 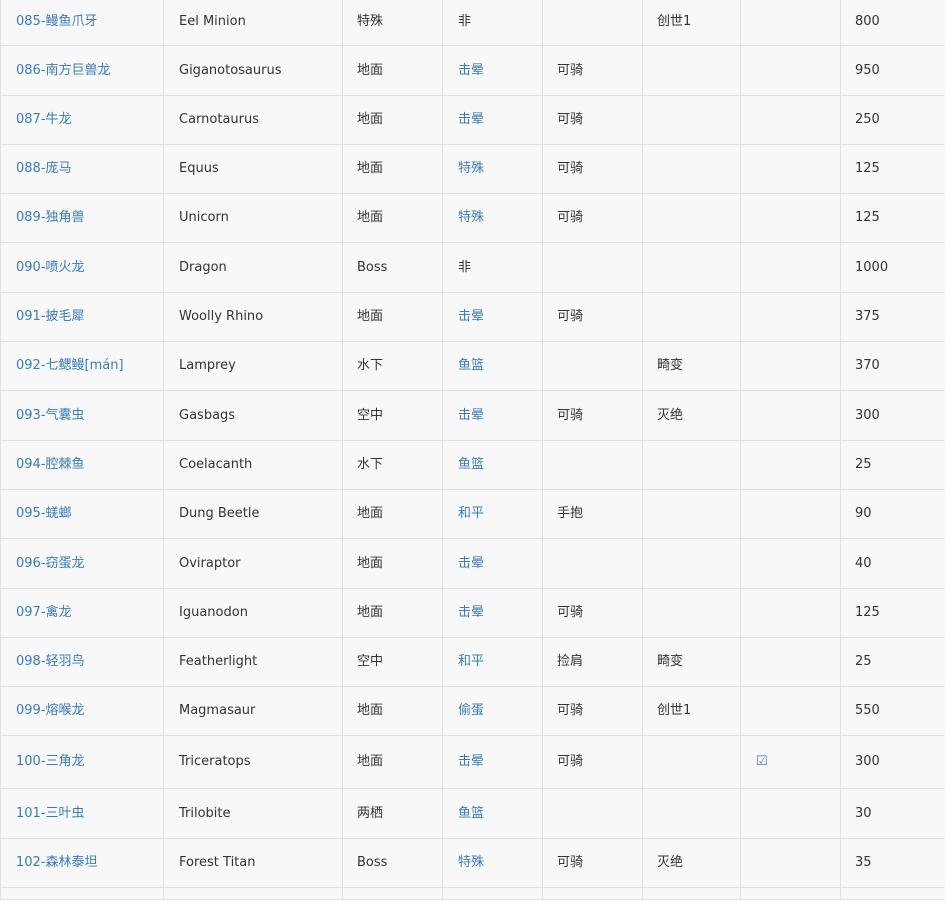 What do you see at coordinates (82, 169) in the screenshot?
I see `table-cell: 088-庞马` at bounding box center [82, 169].